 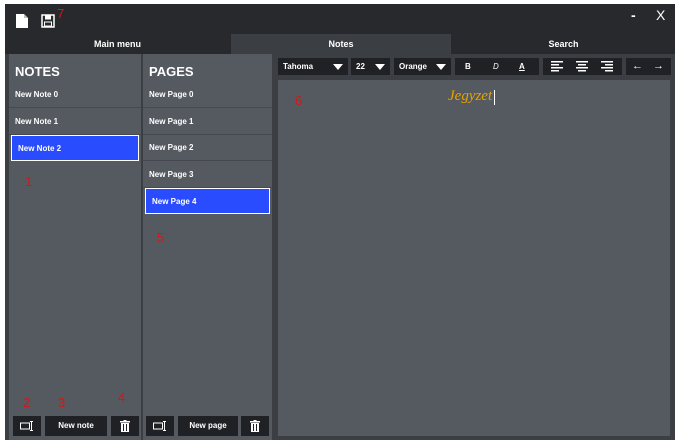 What do you see at coordinates (557, 66) in the screenshot?
I see `align-left-icon` at bounding box center [557, 66].